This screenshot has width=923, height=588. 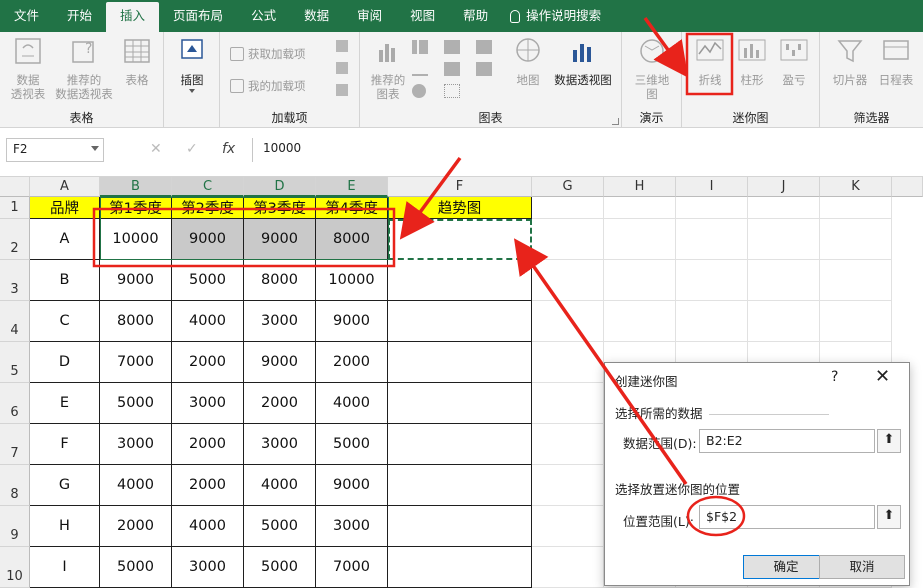 I want to click on visio-icon, so click(x=342, y=46).